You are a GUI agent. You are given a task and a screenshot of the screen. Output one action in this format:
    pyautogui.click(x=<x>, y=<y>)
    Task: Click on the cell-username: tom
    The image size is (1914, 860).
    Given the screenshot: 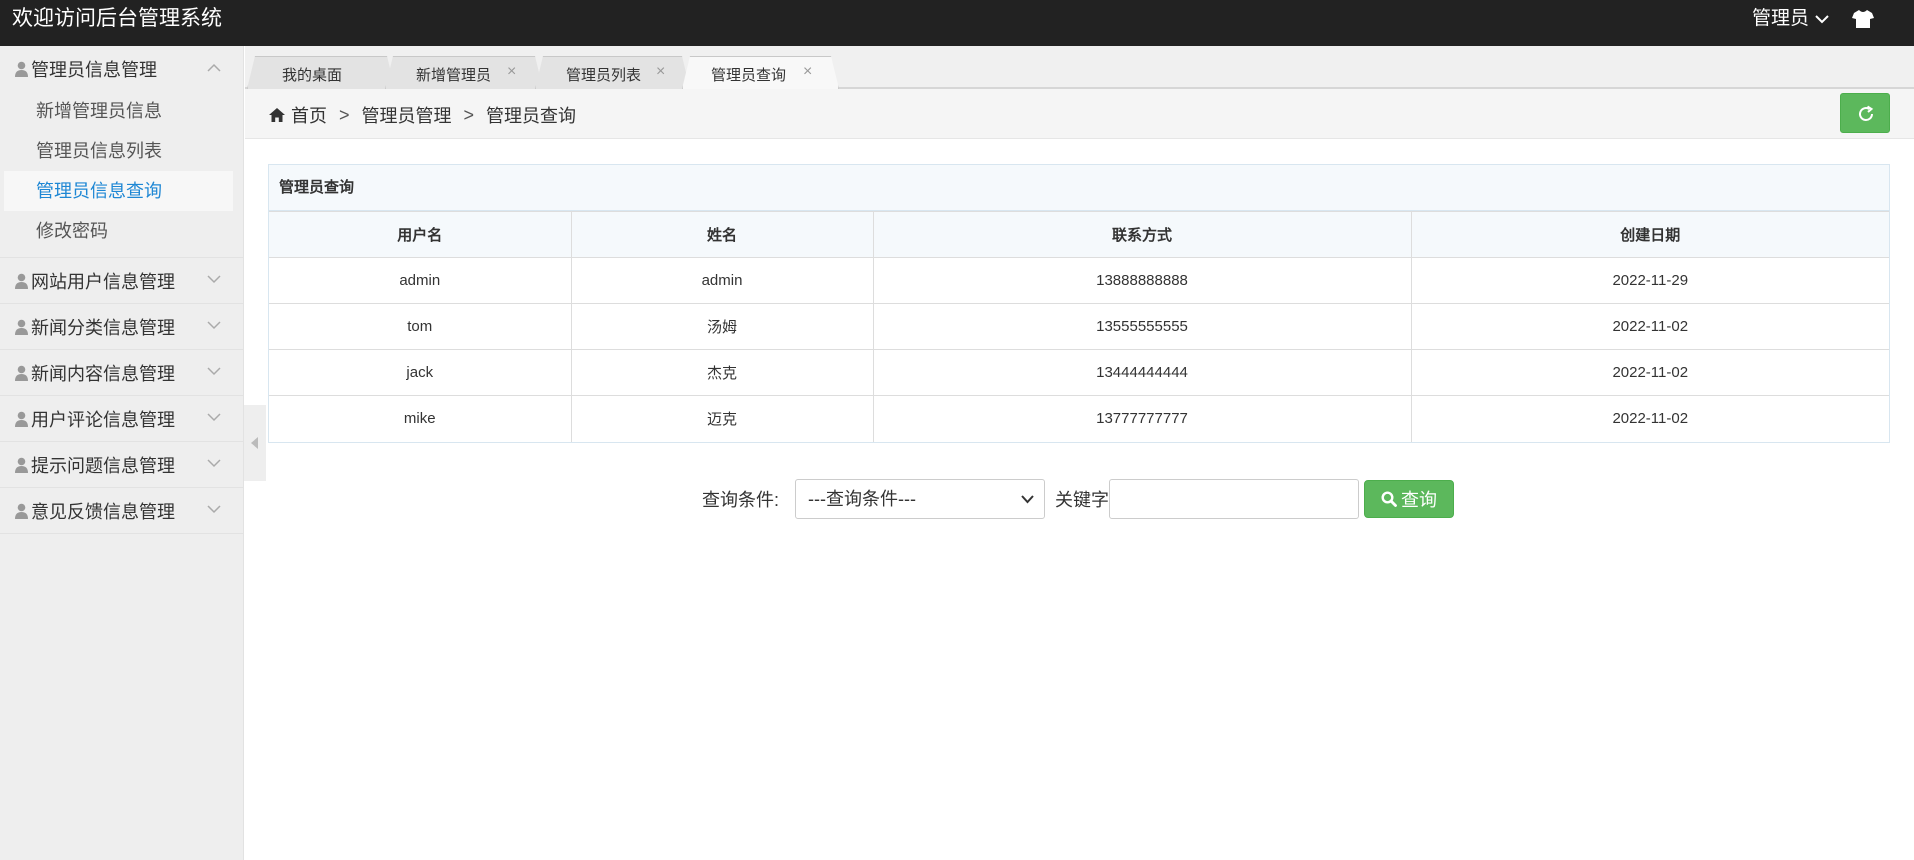 What is the action you would take?
    pyautogui.click(x=420, y=326)
    